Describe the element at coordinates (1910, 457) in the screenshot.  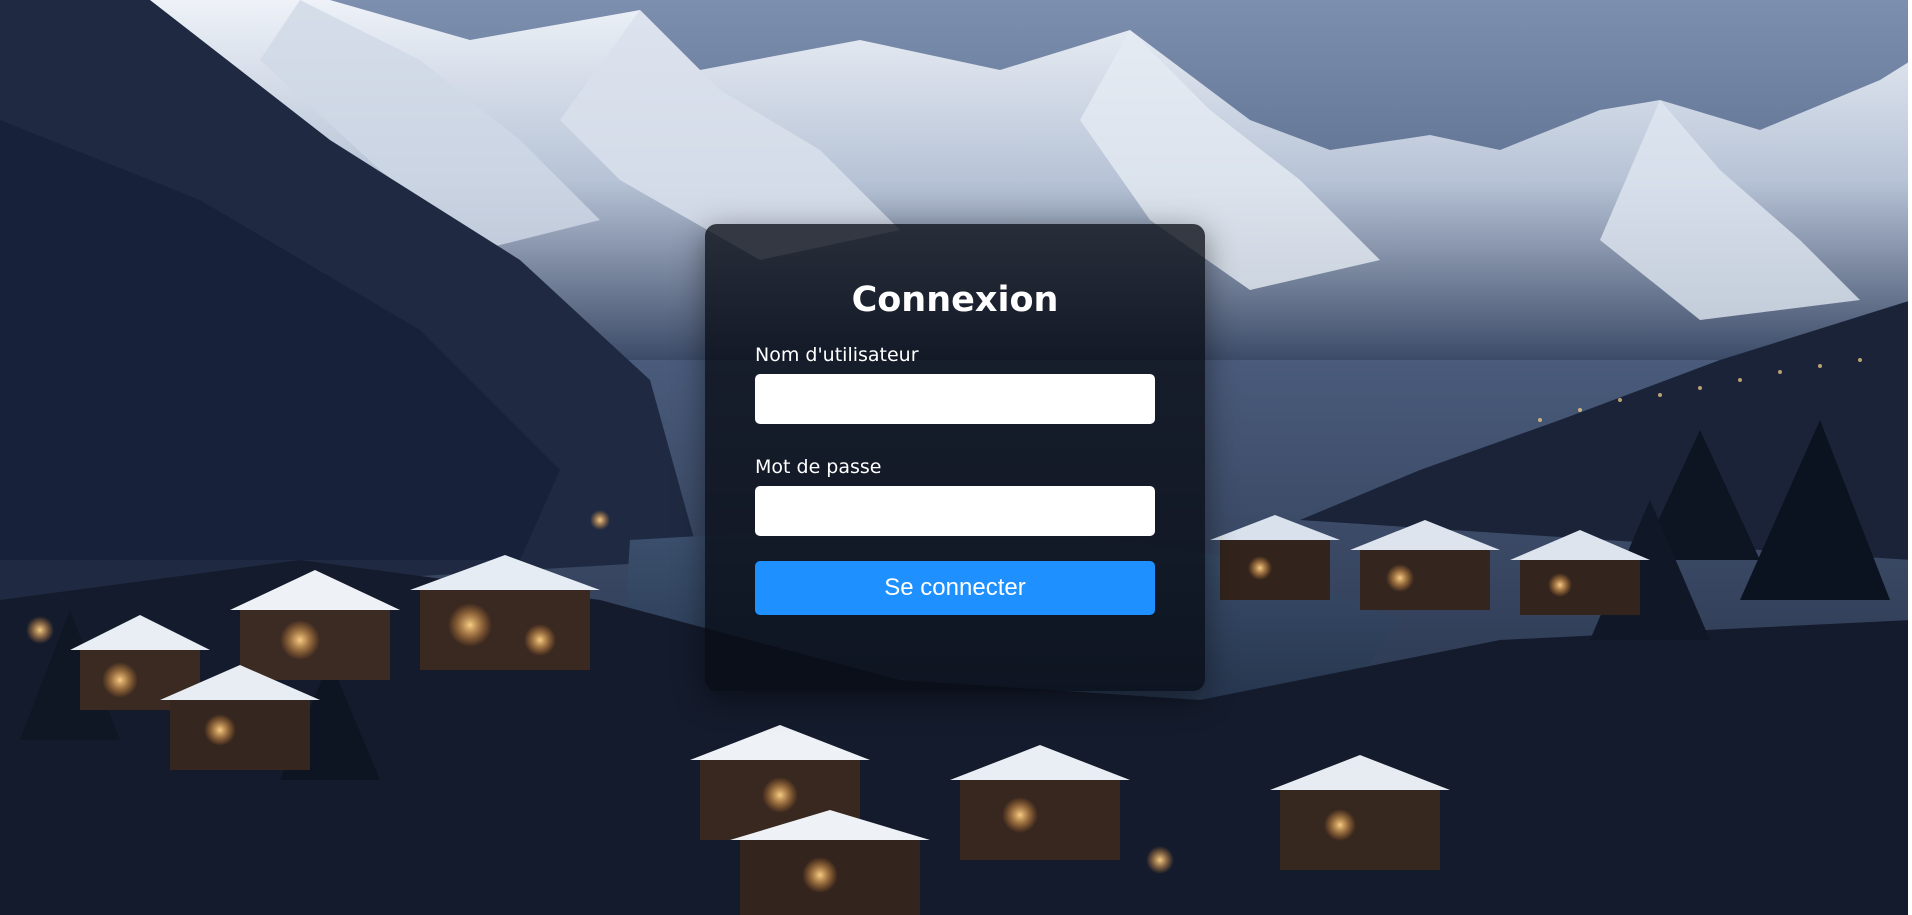
I see `window-edge` at that location.